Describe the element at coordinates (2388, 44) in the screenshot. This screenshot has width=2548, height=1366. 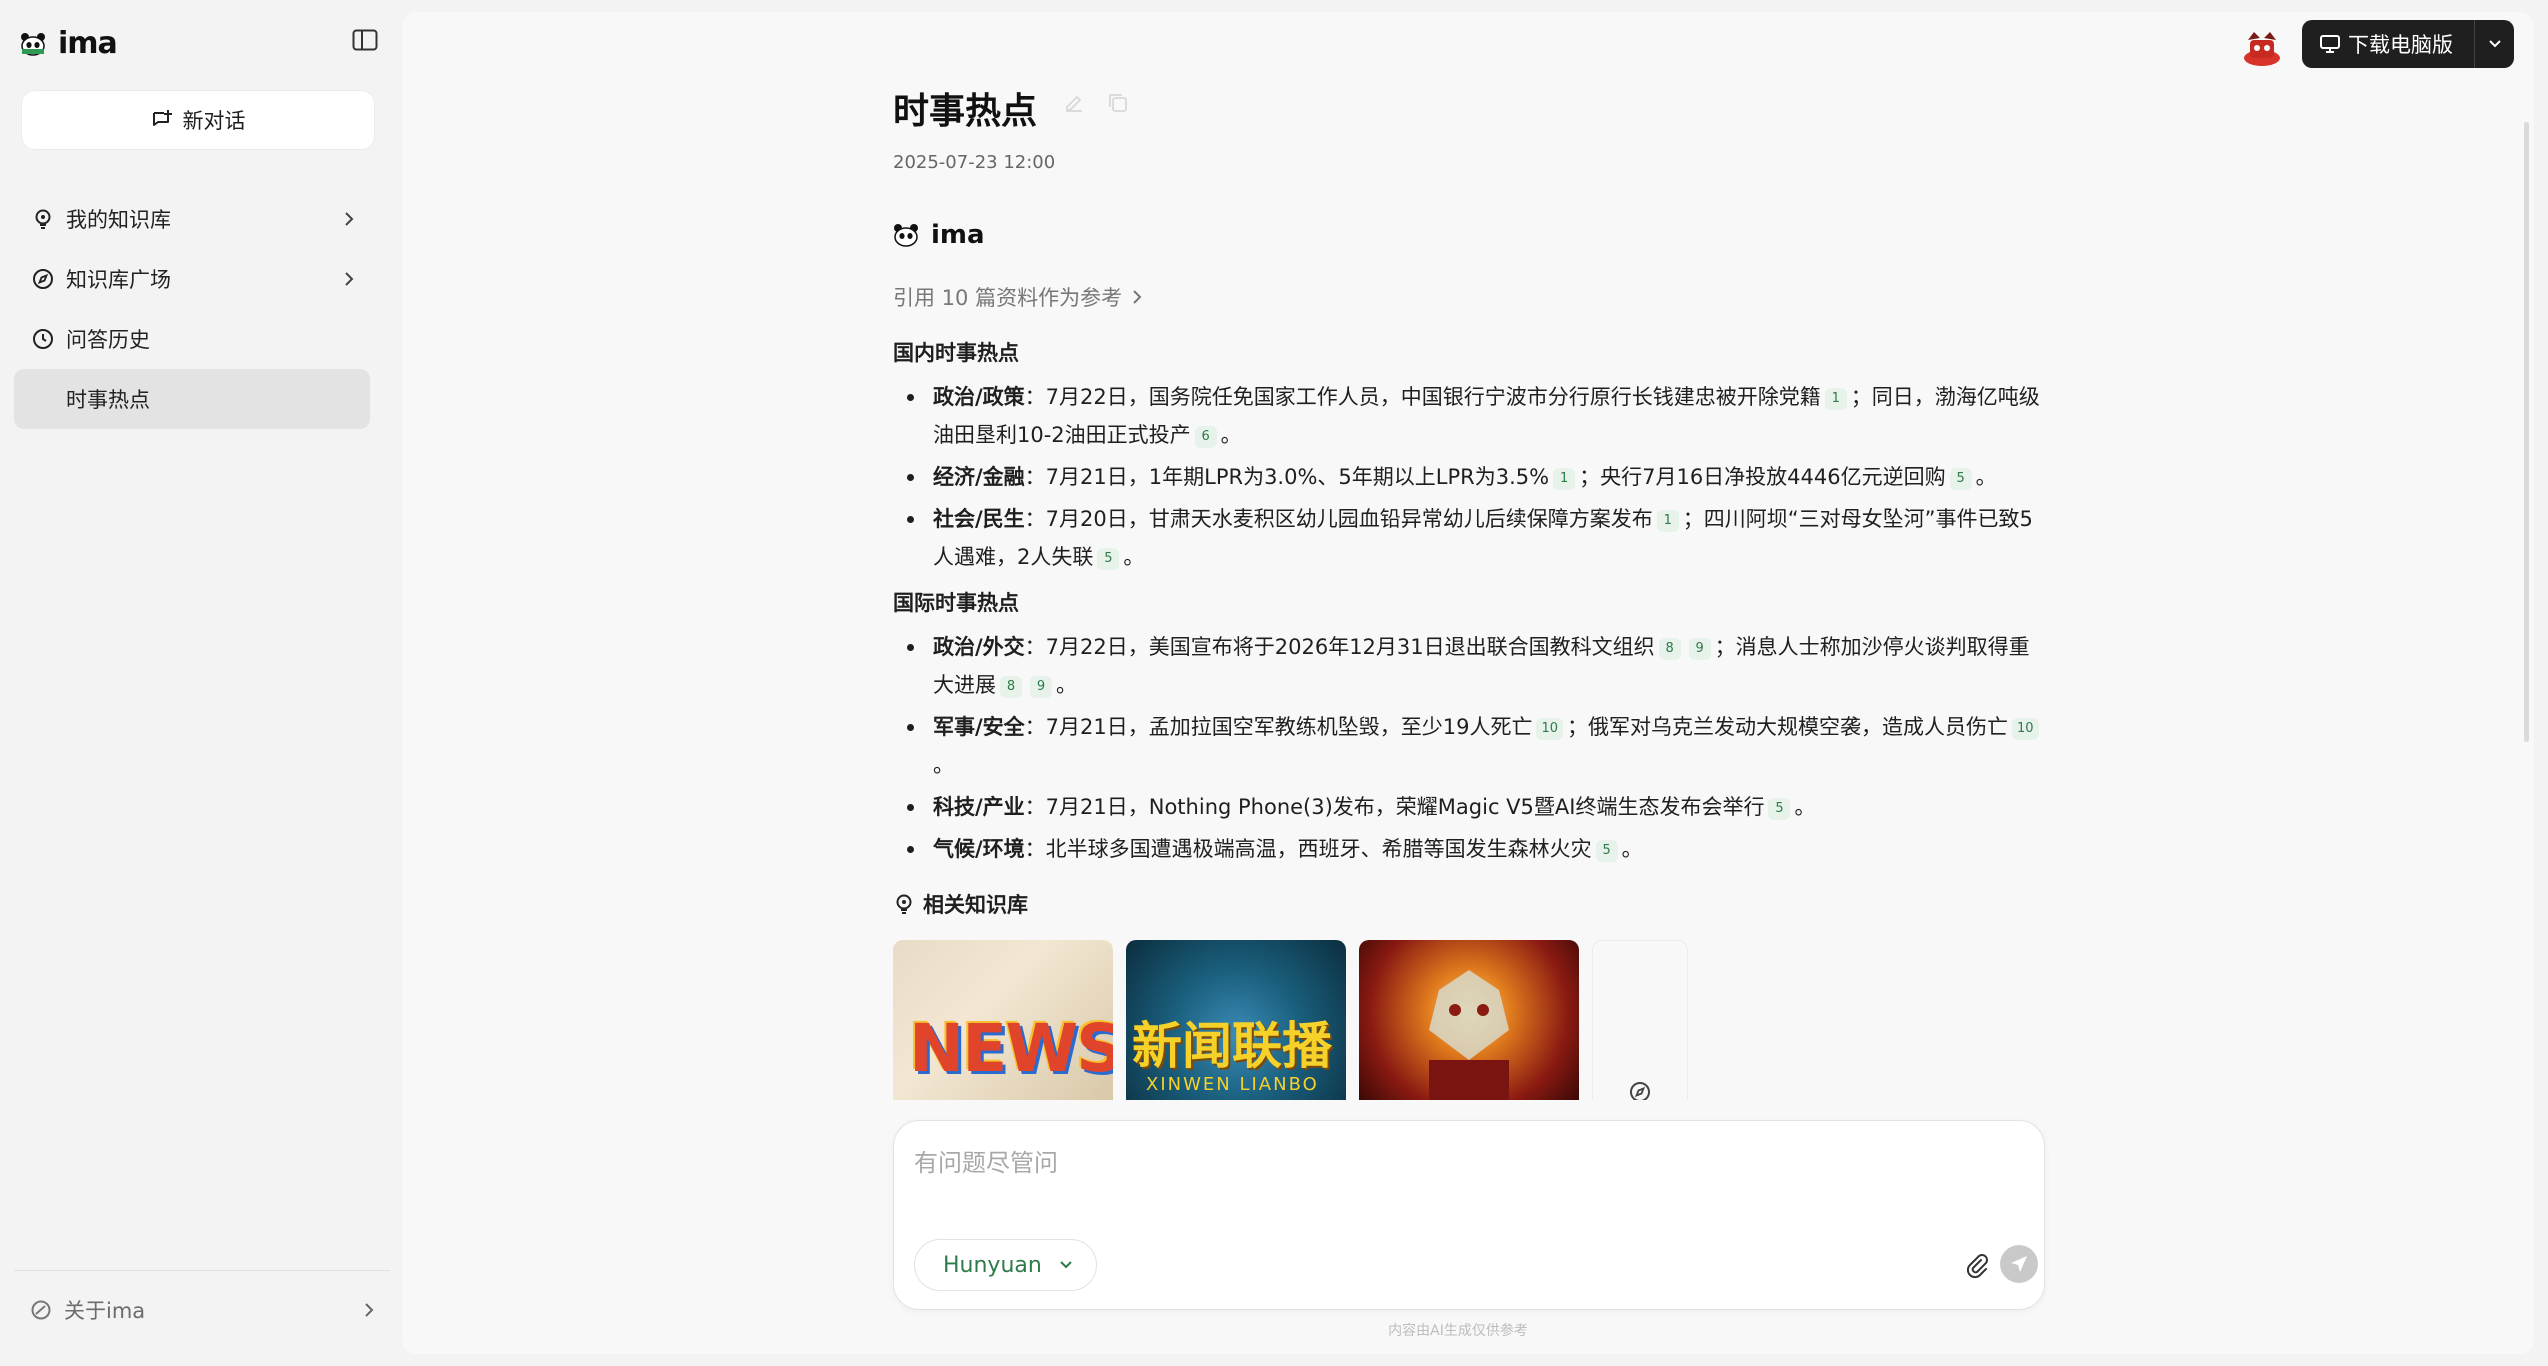
I see `download-main-part: 下载电脑版` at that location.